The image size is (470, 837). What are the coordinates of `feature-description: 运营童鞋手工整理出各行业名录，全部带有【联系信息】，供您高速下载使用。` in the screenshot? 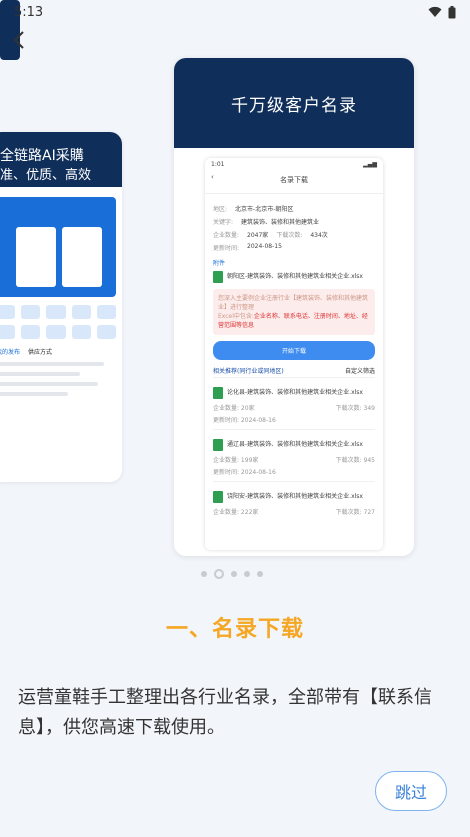 It's located at (225, 712).